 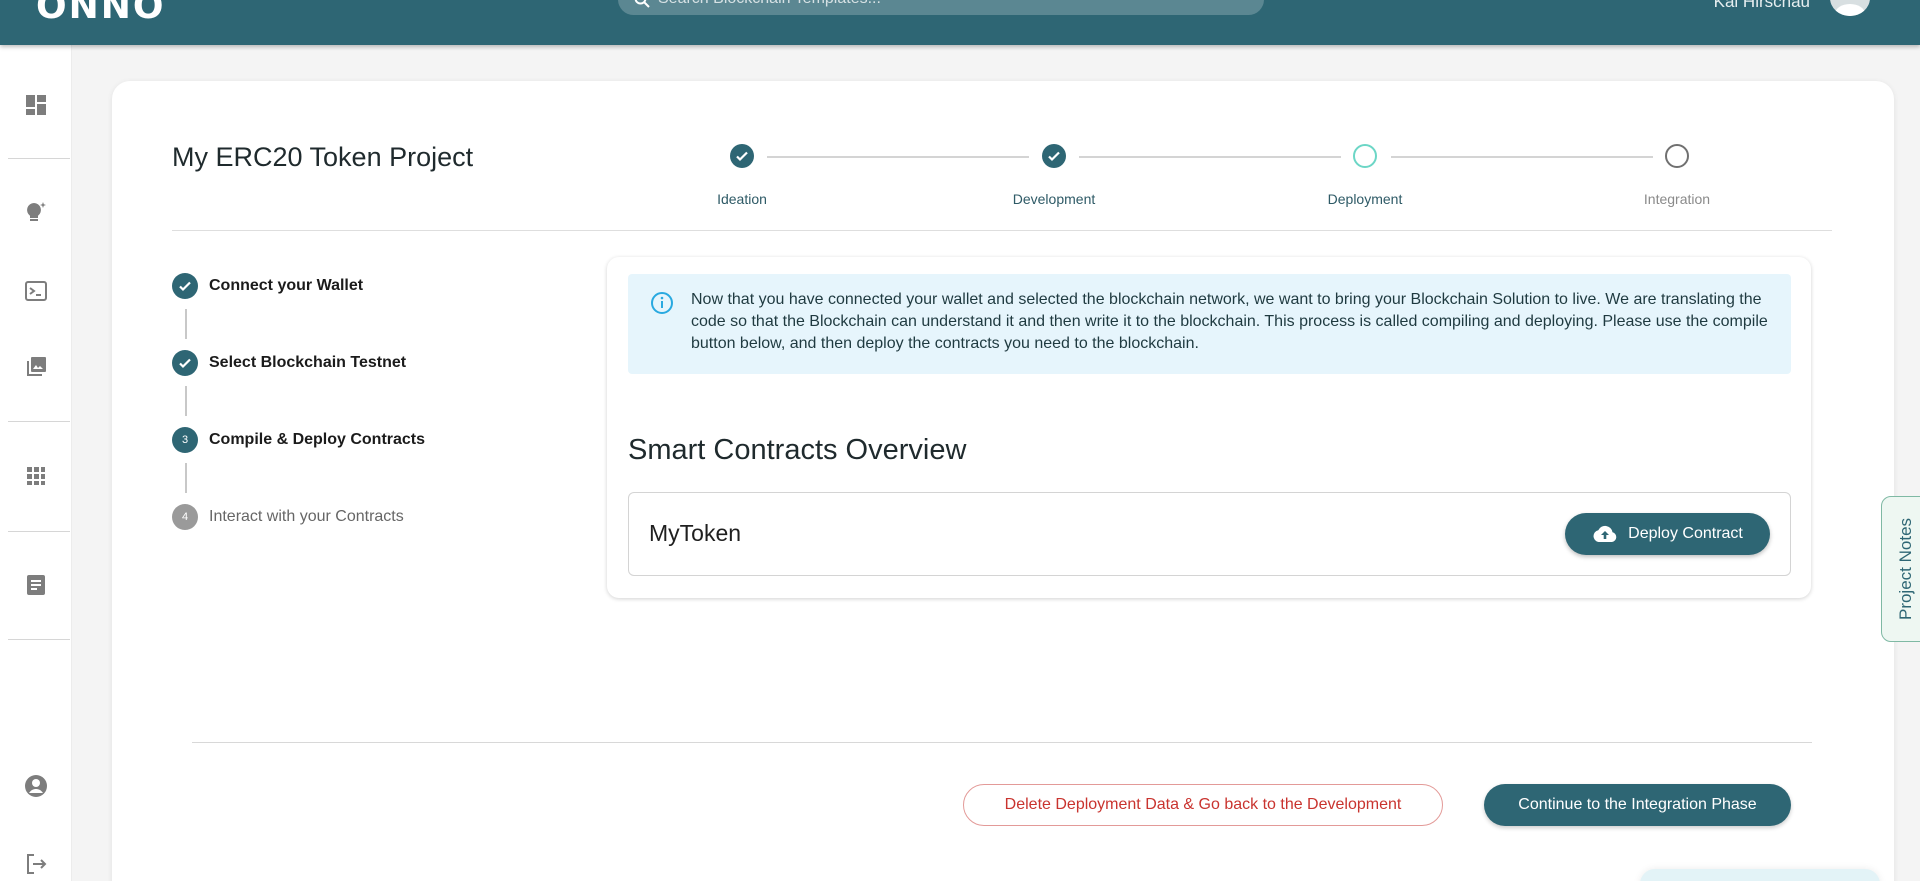 What do you see at coordinates (323, 157) in the screenshot?
I see `page-title: My ERC20 Token Project` at bounding box center [323, 157].